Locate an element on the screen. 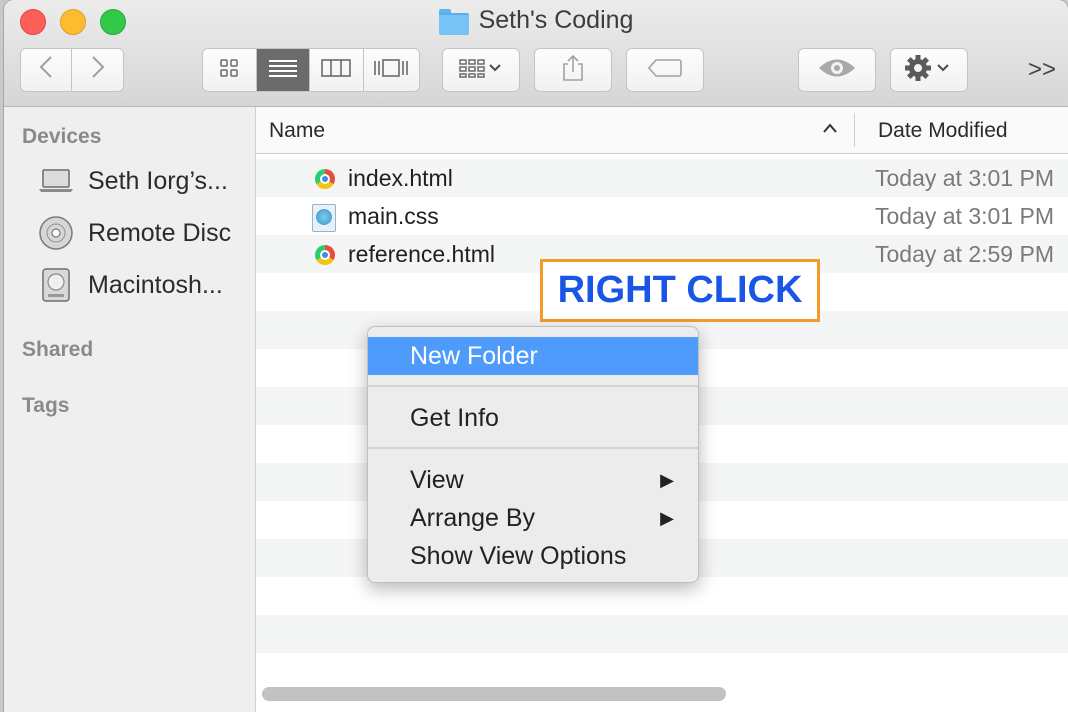  hard-drive-icon is located at coordinates (56, 285).